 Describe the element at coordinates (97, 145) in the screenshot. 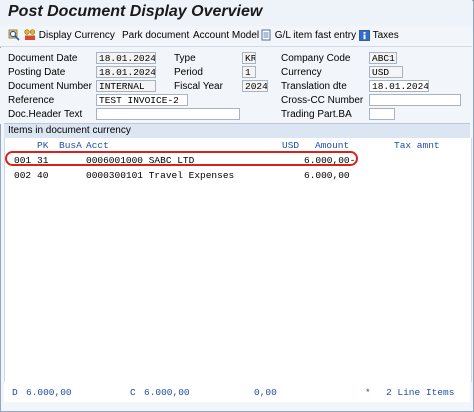

I see `column-header-acct: Acct` at that location.